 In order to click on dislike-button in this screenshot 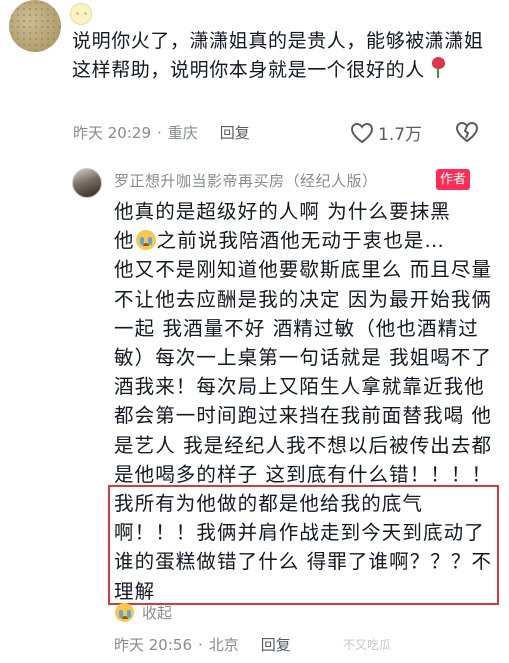, I will do `click(467, 132)`.